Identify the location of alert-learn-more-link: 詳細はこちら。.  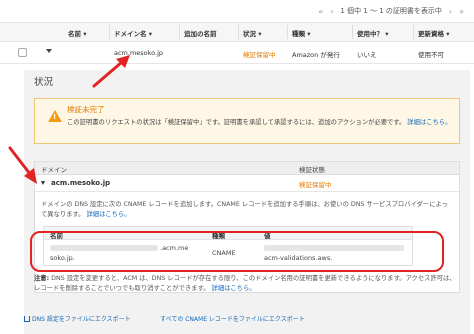
(429, 122).